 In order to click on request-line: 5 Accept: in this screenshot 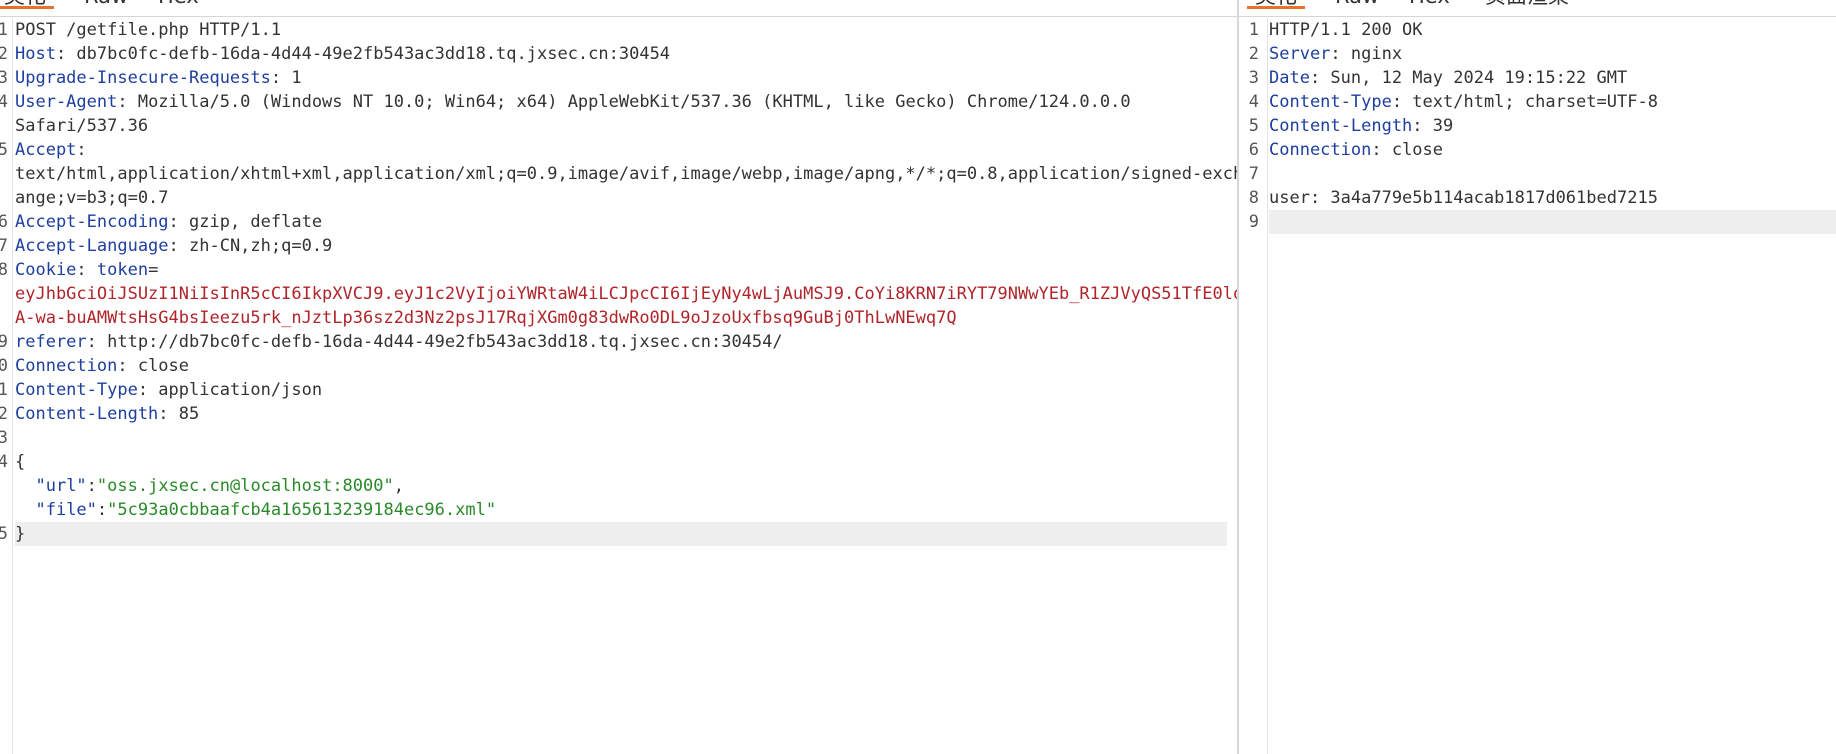, I will do `click(618, 150)`.